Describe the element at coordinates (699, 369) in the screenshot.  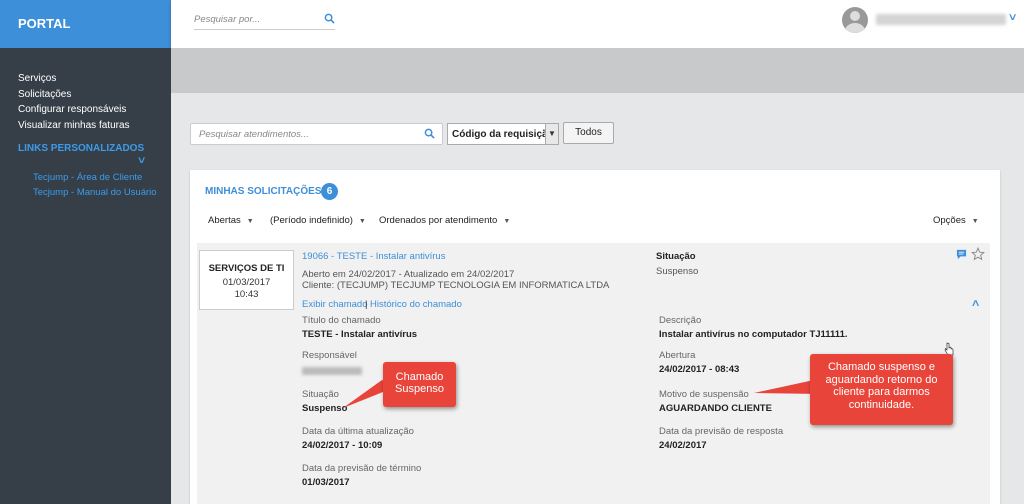
I see `opening-value: 24/02/2017 - 08:43` at that location.